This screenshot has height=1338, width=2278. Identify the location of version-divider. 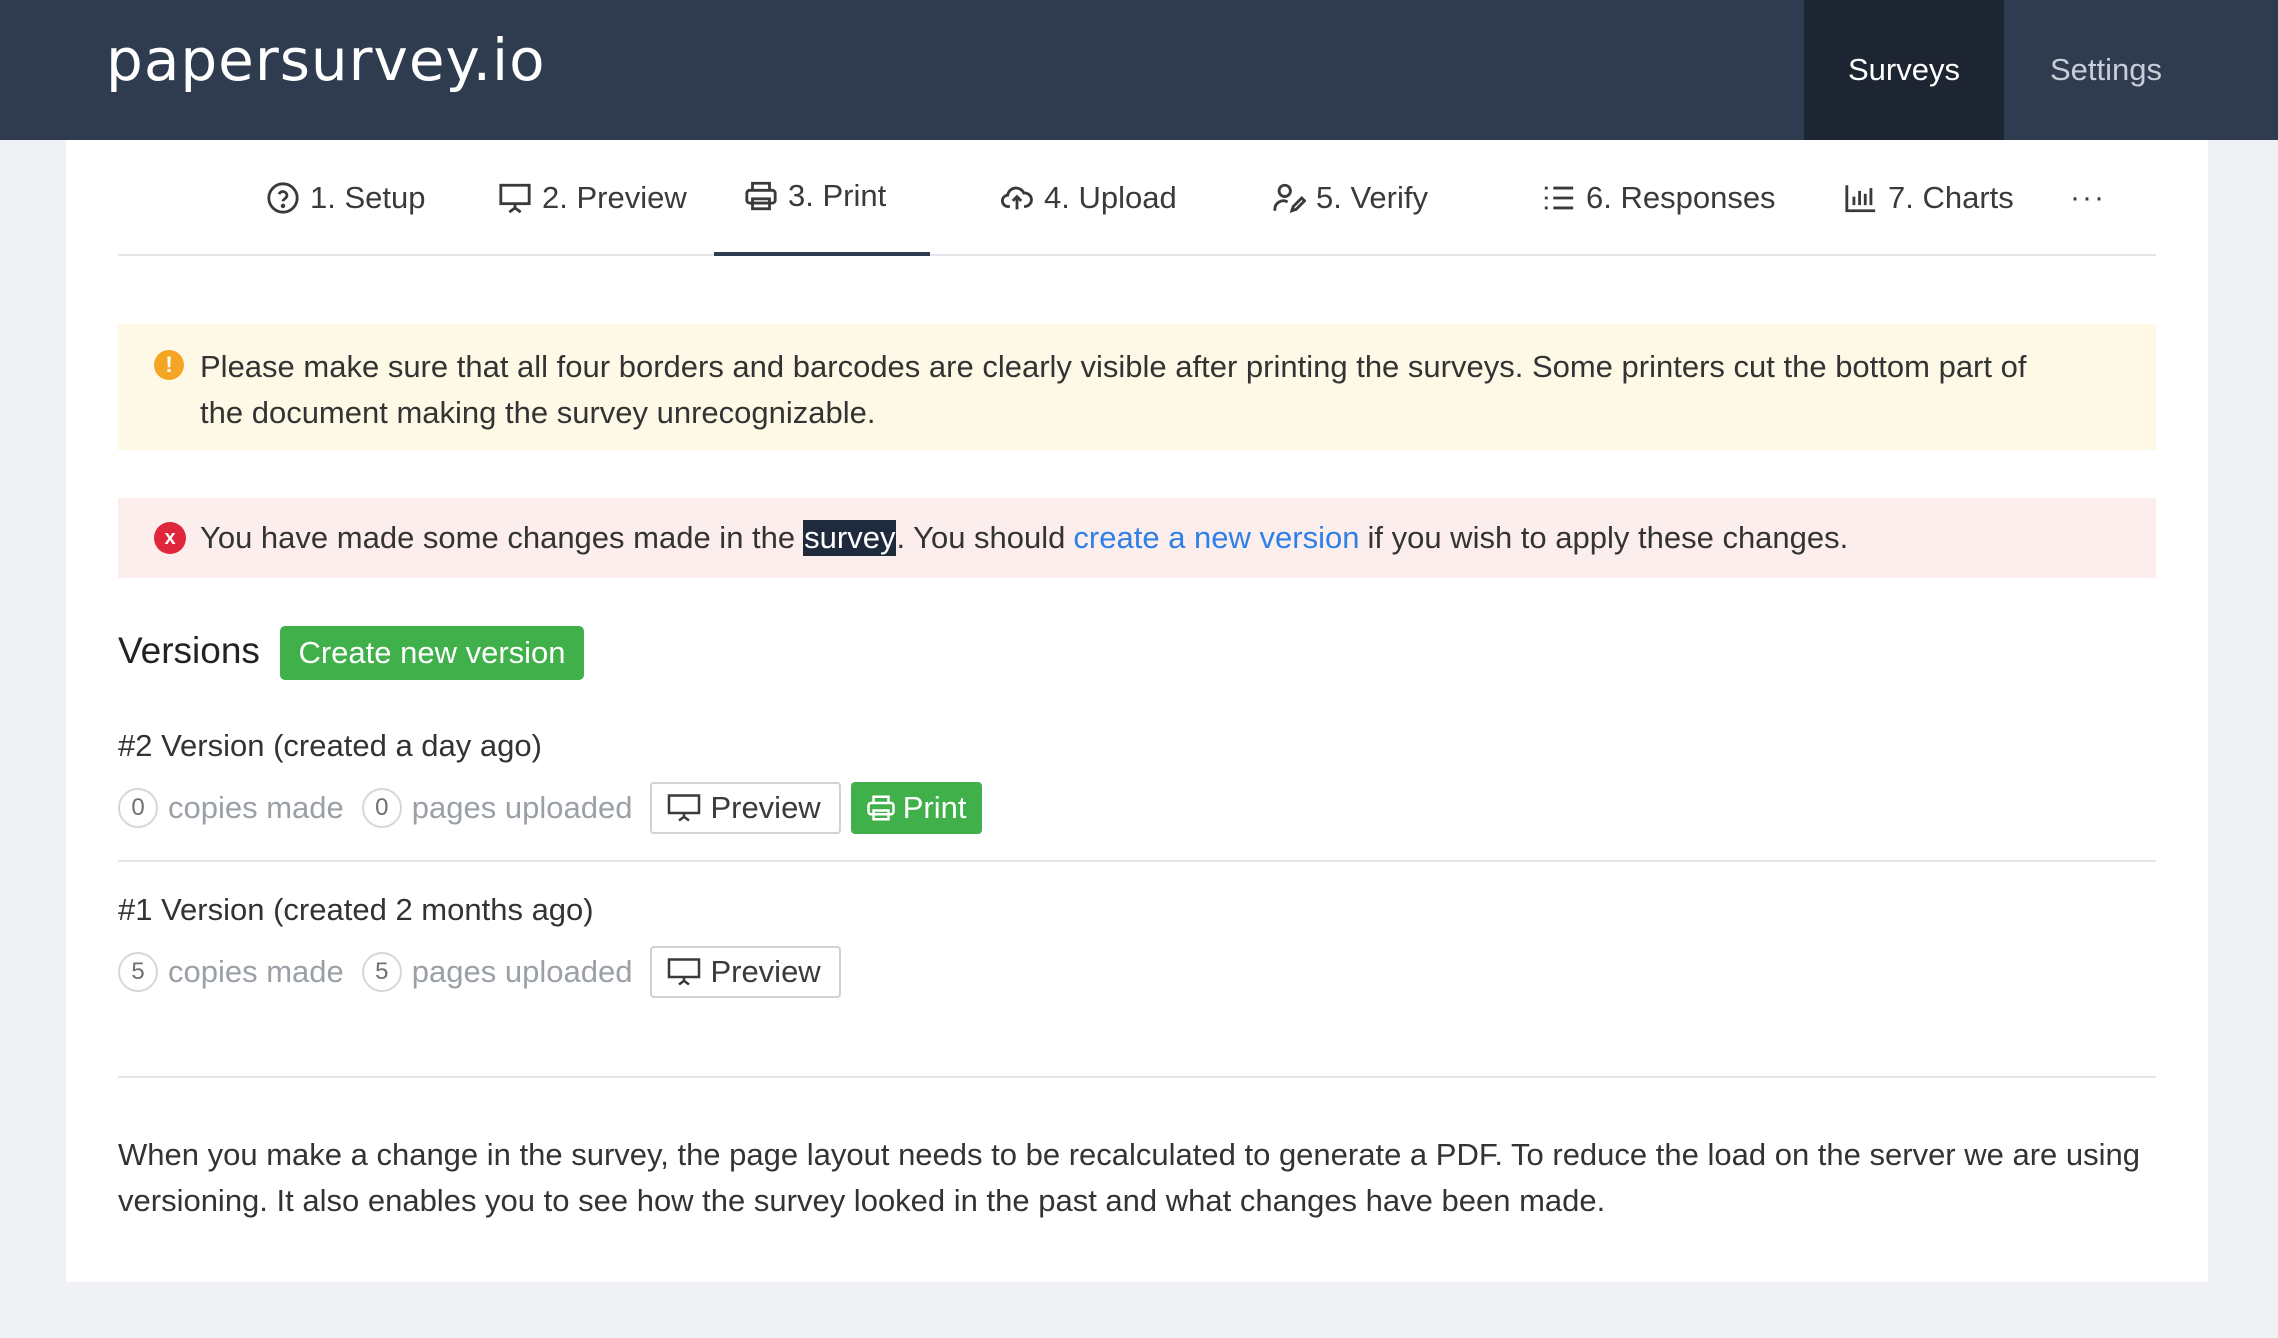
(1137, 861).